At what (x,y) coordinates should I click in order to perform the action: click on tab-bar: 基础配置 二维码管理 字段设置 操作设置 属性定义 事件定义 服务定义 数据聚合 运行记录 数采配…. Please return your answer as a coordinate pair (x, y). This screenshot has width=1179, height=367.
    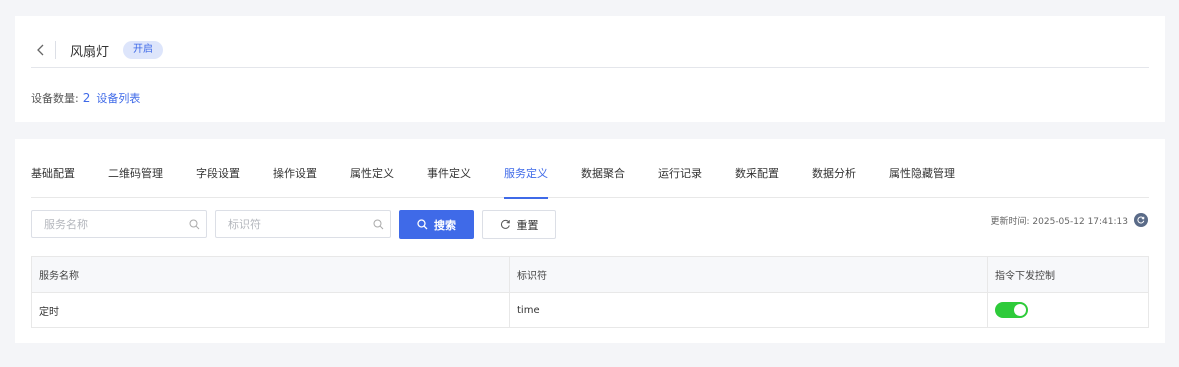
    Looking at the image, I should click on (590, 178).